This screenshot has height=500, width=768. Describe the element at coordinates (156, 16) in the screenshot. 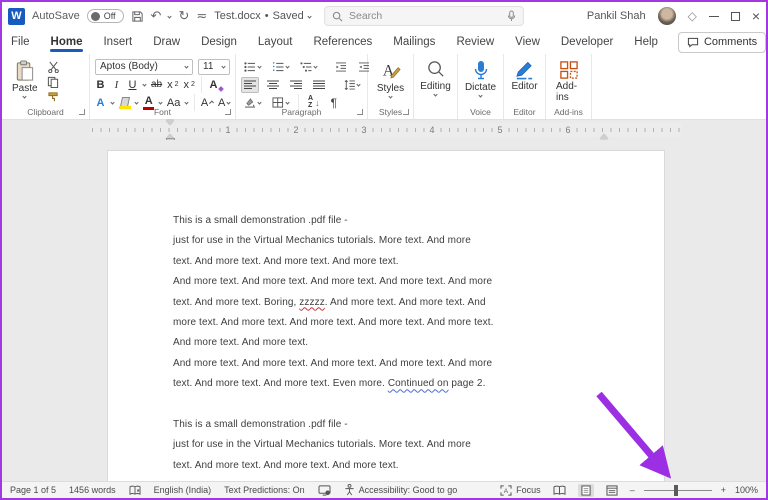

I see `undo-button: ↶` at that location.